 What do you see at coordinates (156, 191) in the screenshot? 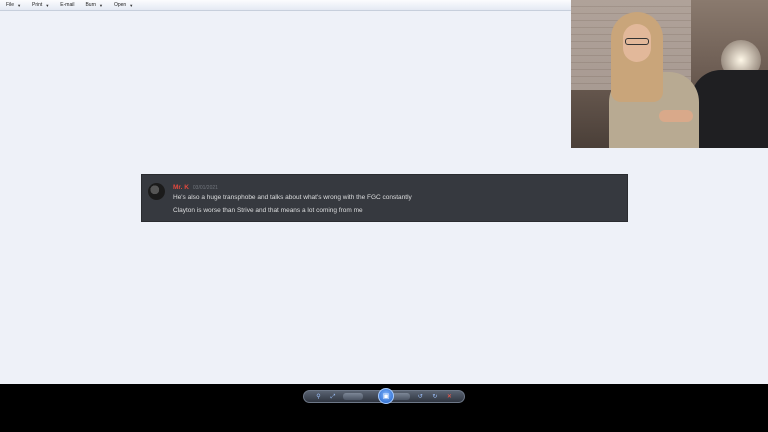
I see `avatar` at bounding box center [156, 191].